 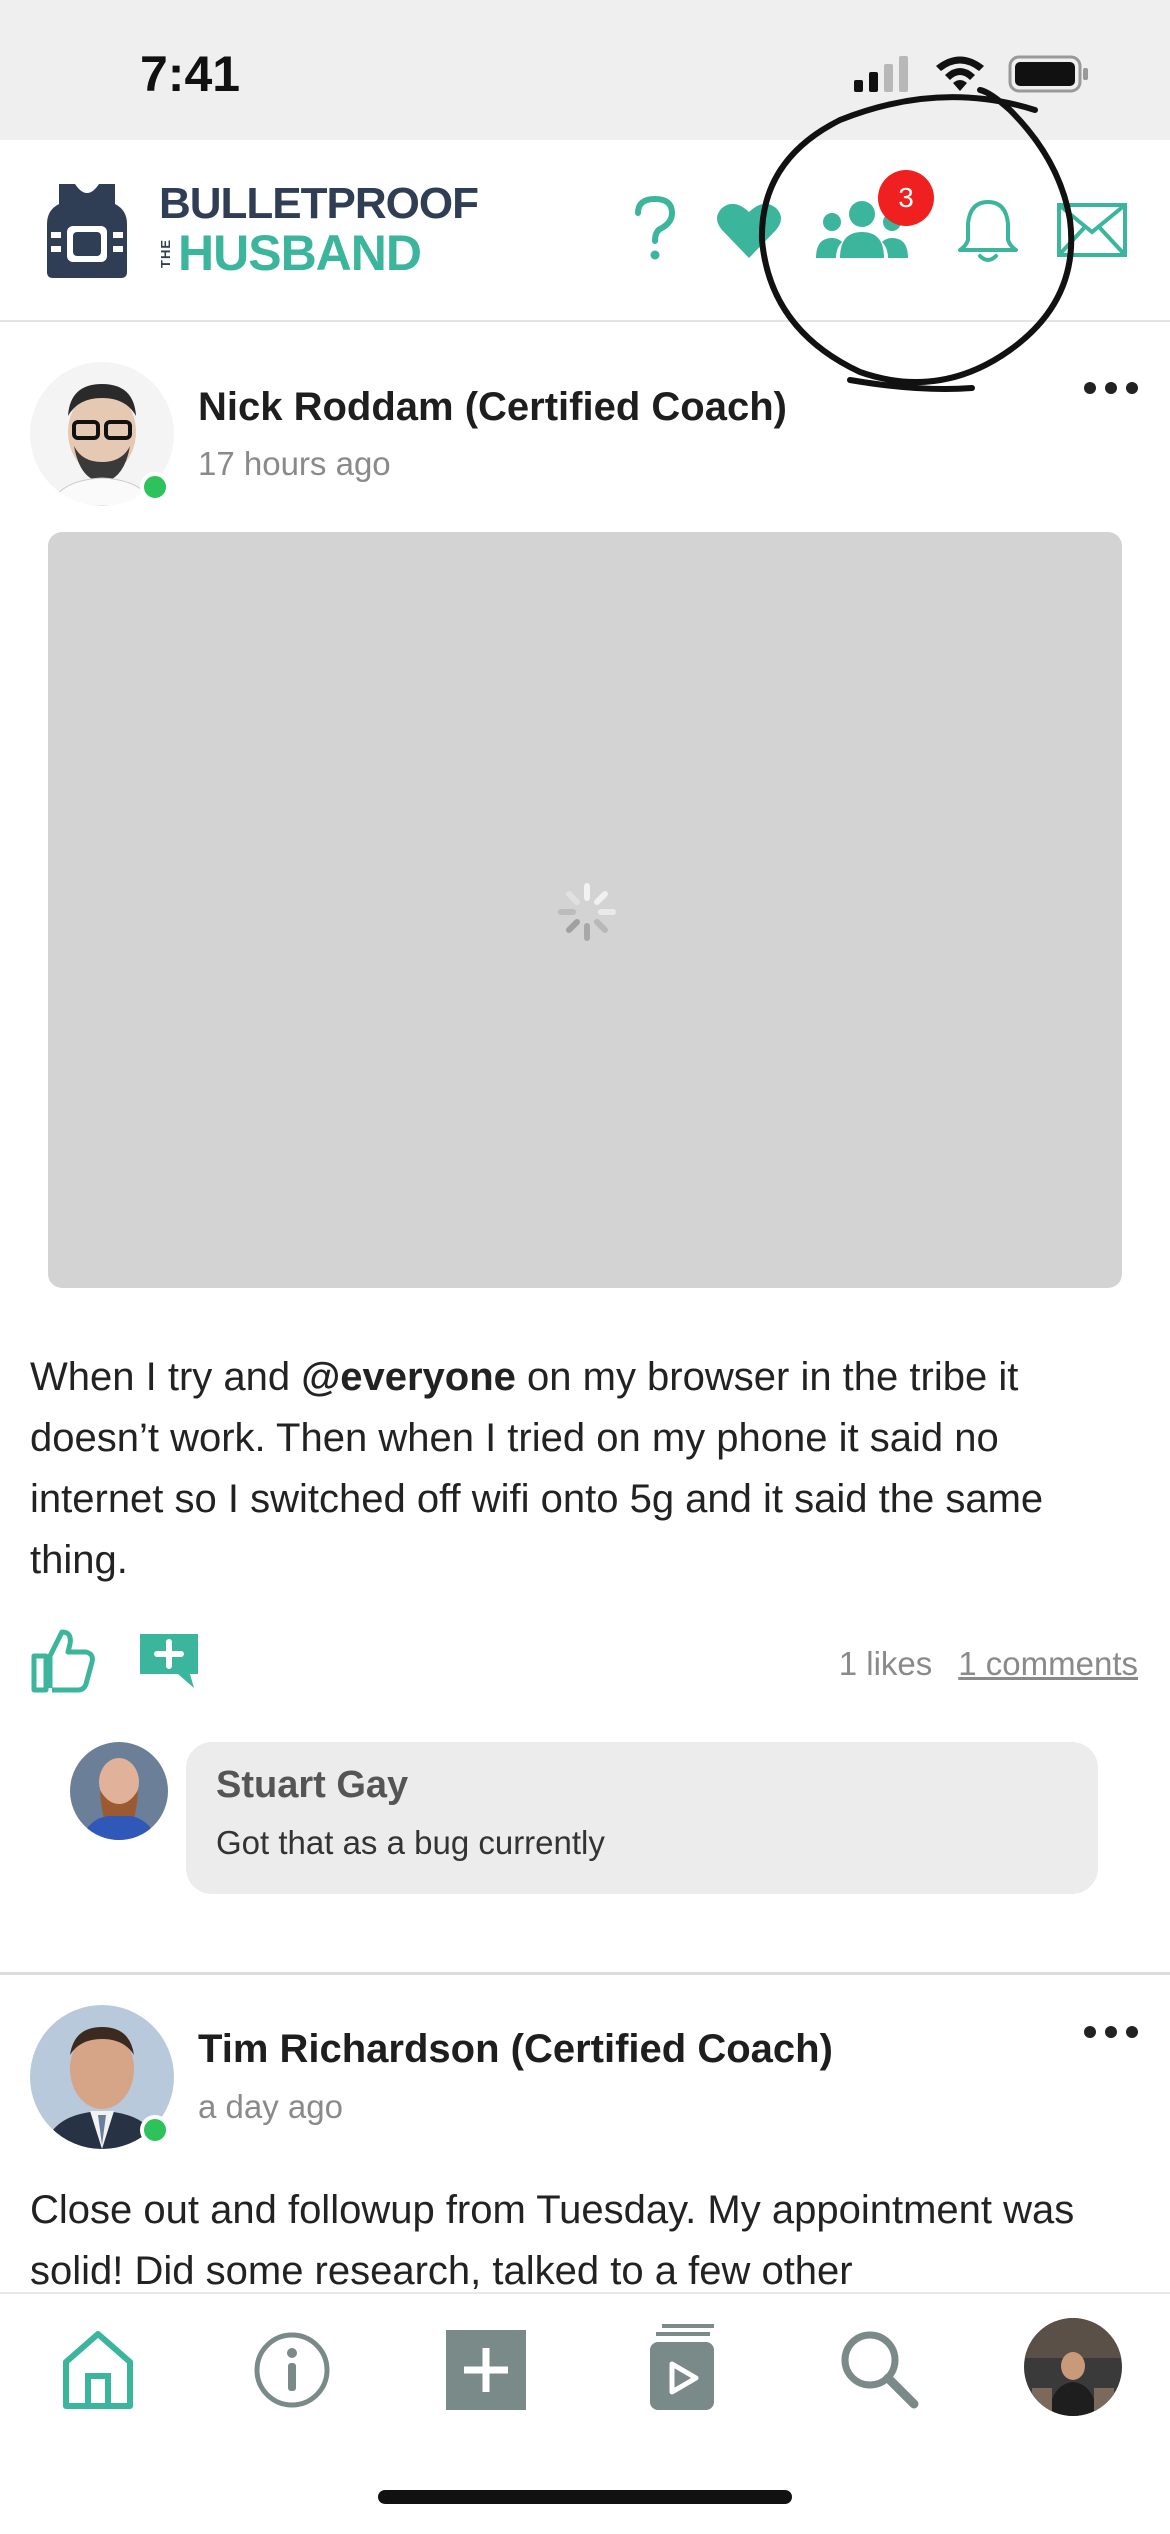 I want to click on profile-photo, so click(x=1073, y=2367).